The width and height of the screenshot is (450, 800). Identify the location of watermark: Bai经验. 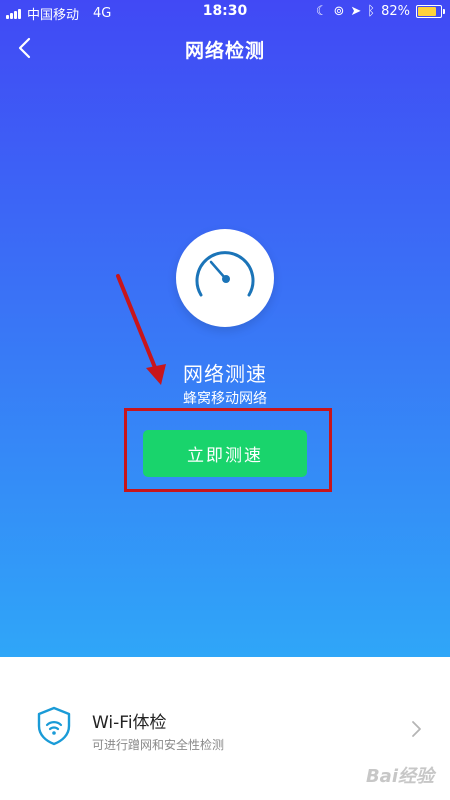
(399, 776).